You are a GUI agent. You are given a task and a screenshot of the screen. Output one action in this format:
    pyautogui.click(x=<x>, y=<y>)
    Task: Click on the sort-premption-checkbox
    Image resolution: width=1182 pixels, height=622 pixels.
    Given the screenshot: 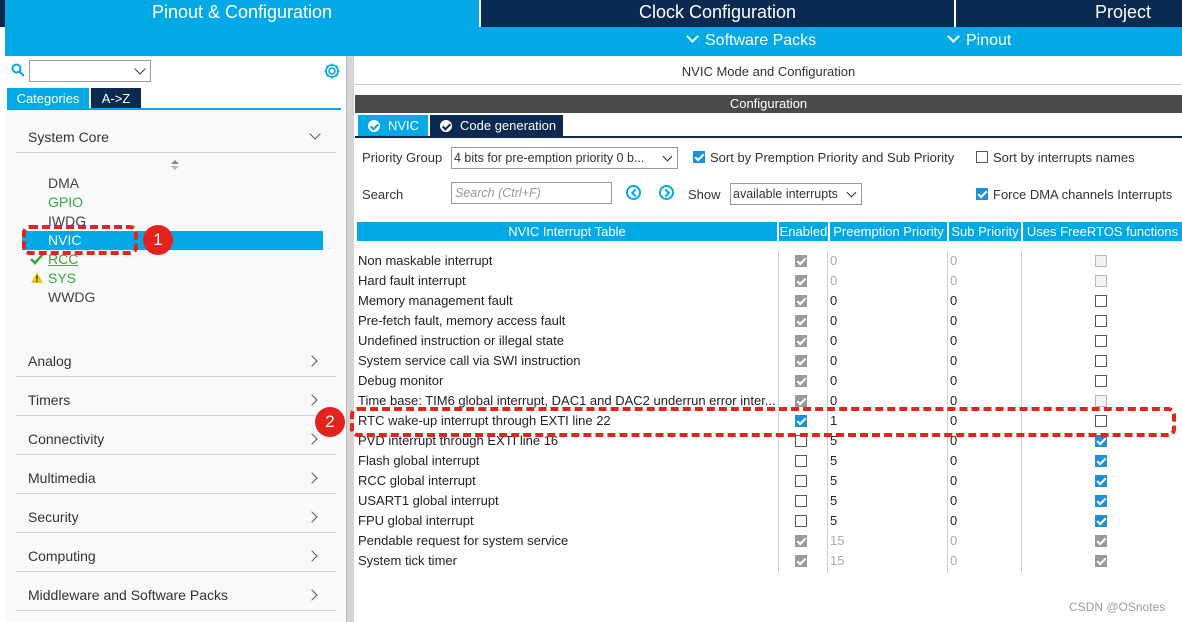 What is the action you would take?
    pyautogui.click(x=699, y=157)
    